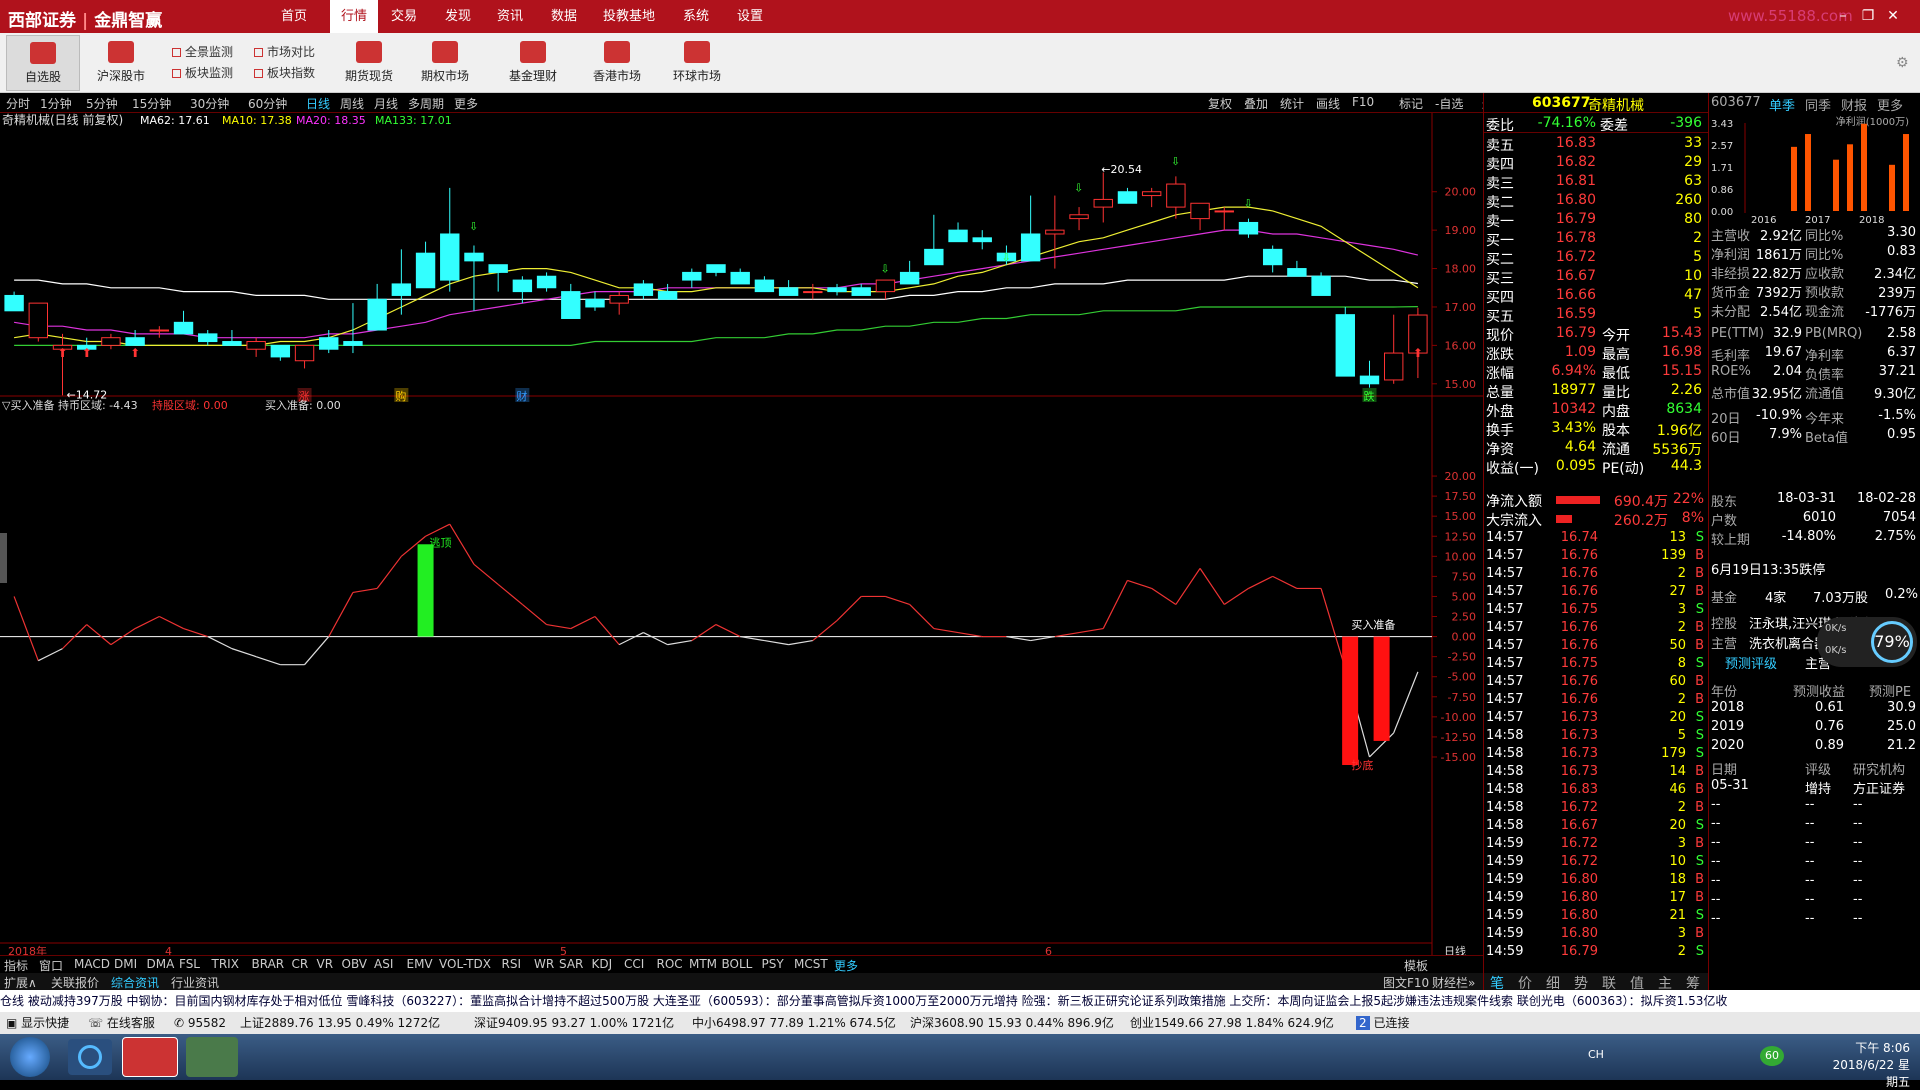 The width and height of the screenshot is (1920, 1090). I want to click on ind-tab-12: EMV, so click(420, 964).